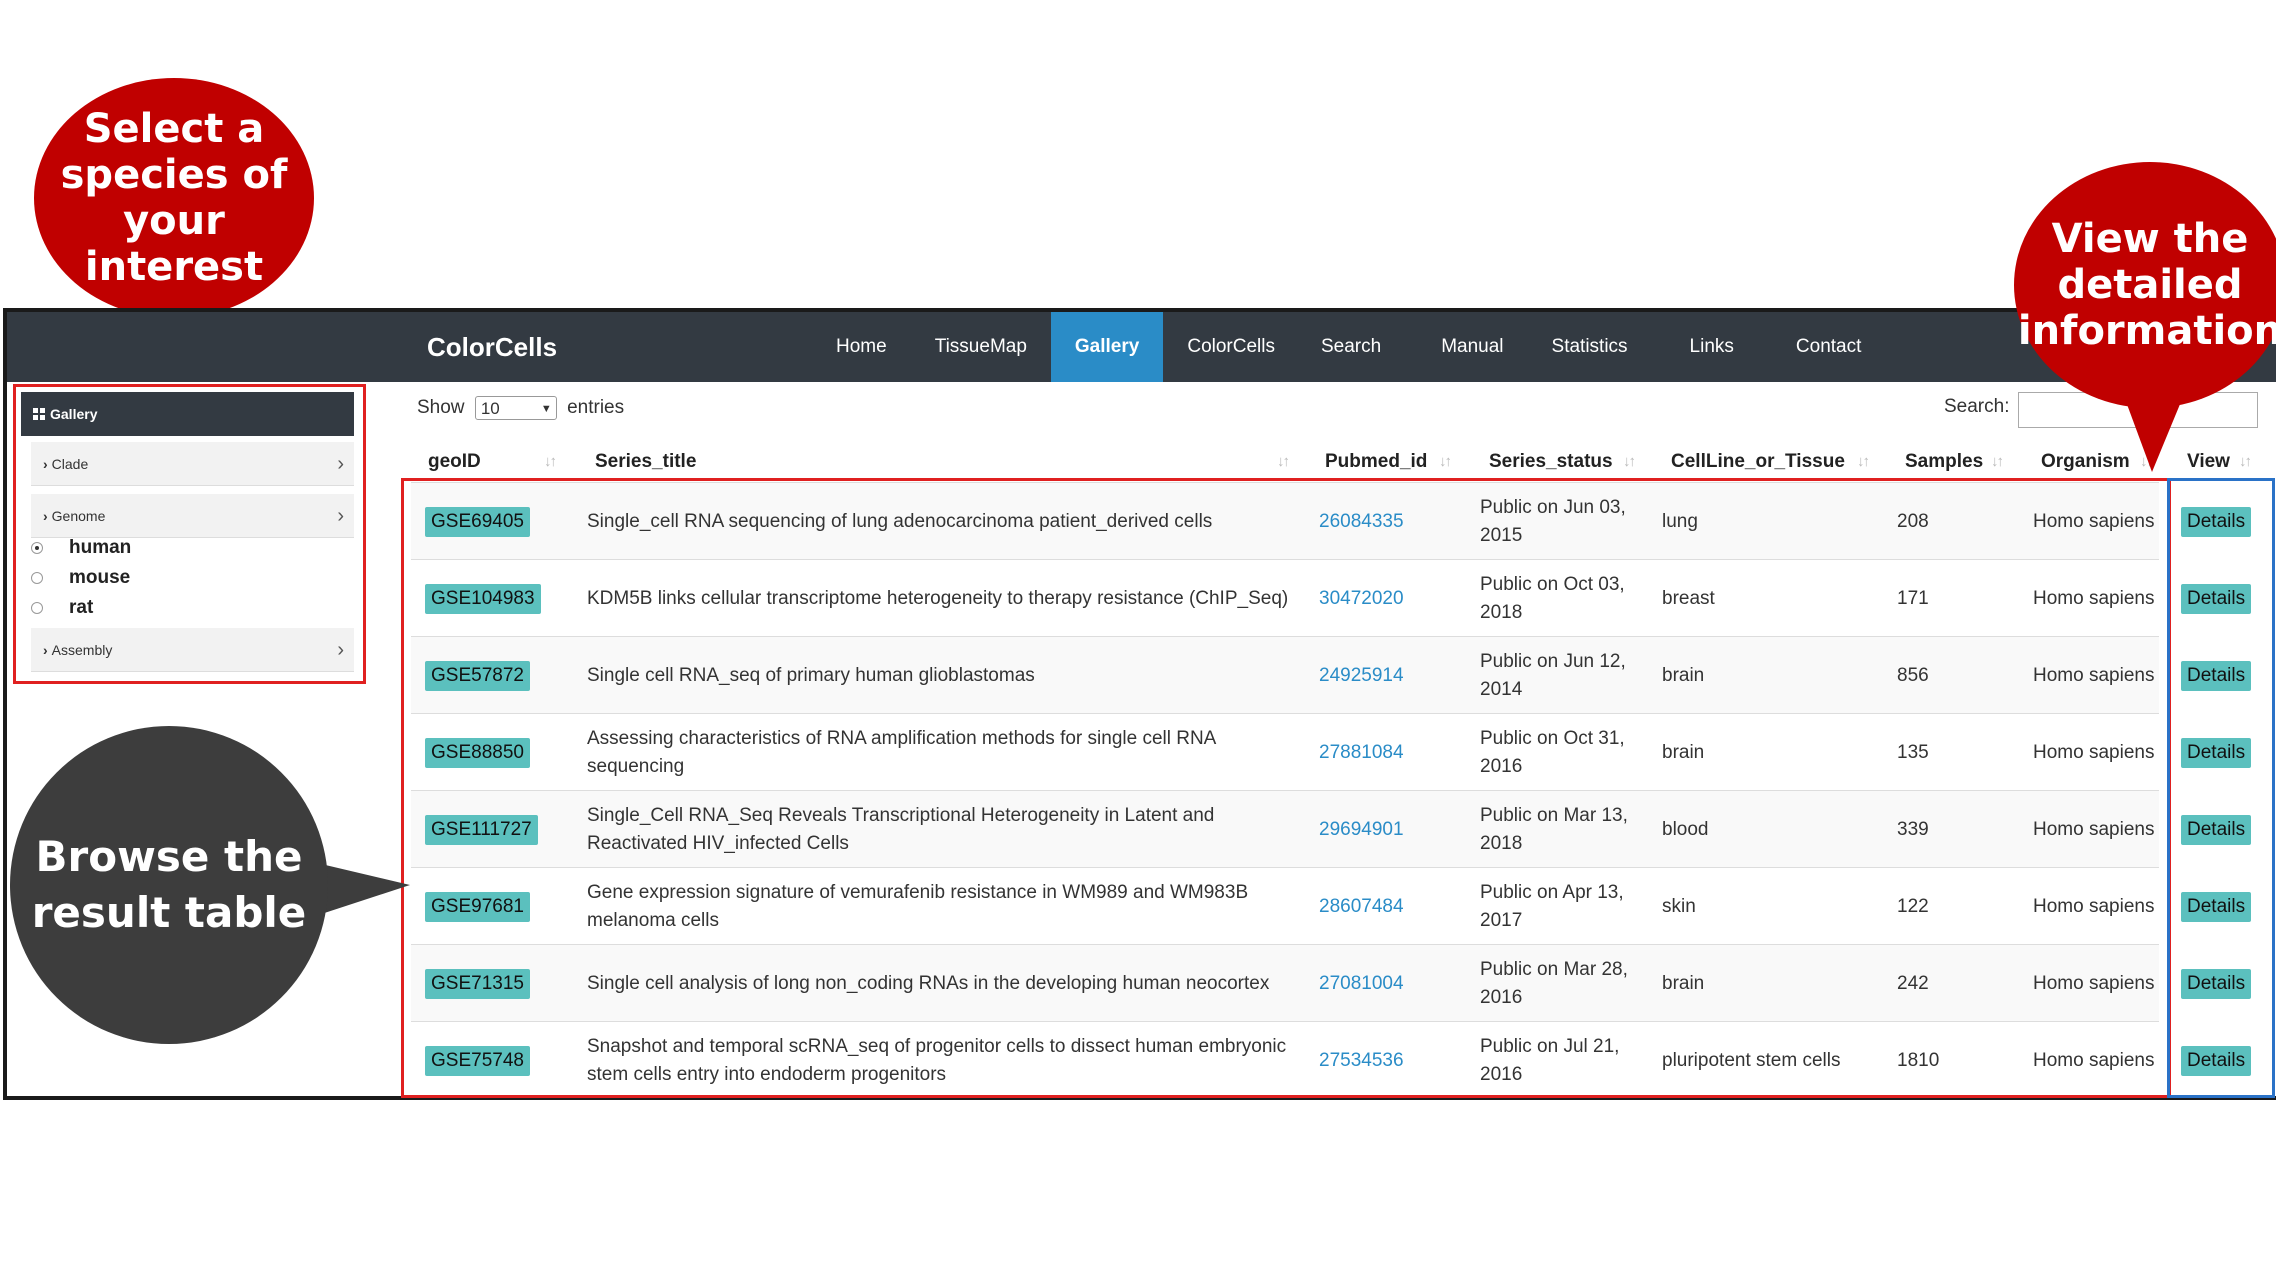  I want to click on col-header-series-title: Series_title, so click(645, 462).